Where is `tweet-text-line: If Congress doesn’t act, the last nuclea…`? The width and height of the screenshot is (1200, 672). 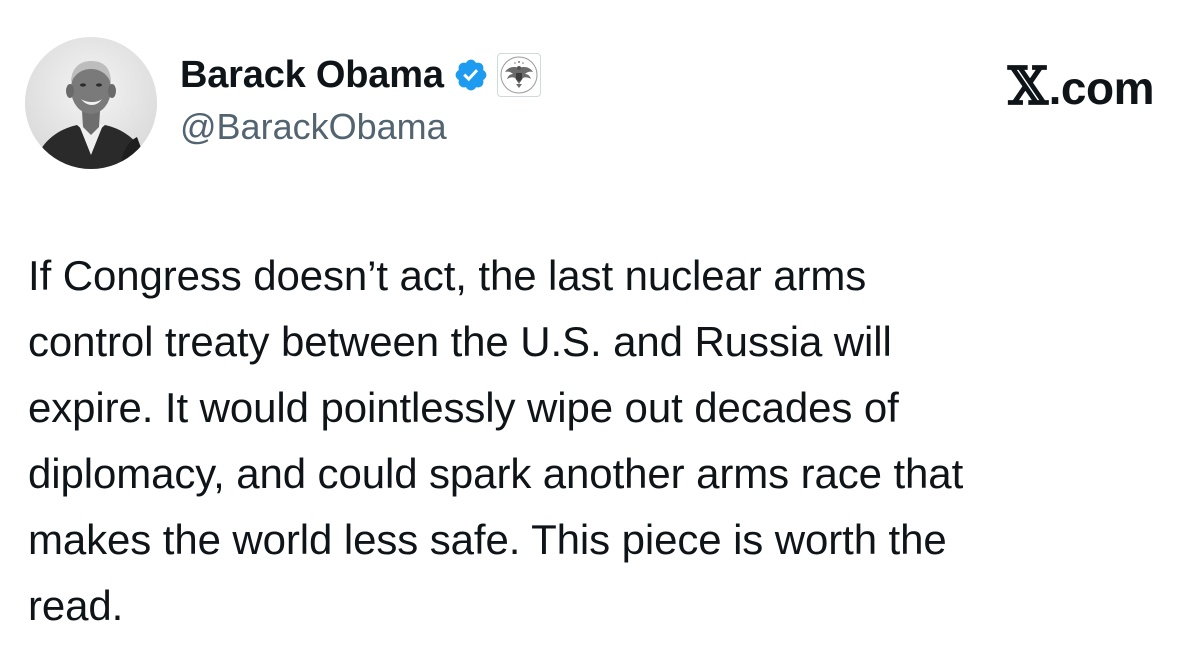
tweet-text-line: If Congress doesn’t act, the last nuclea… is located at coordinates (447, 275).